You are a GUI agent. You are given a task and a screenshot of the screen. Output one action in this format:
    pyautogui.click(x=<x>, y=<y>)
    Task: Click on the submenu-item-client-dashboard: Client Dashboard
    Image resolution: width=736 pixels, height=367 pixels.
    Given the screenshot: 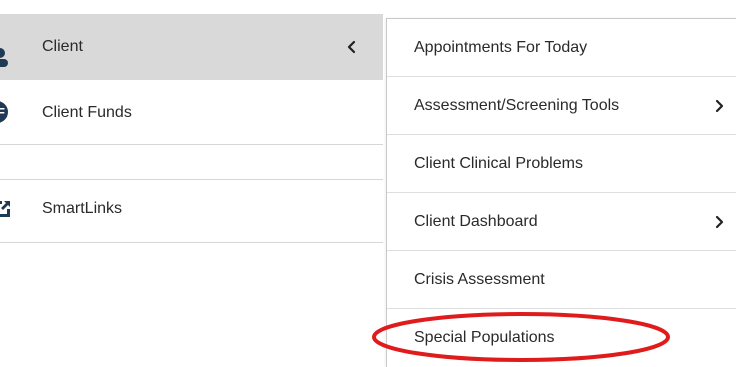 What is the action you would take?
    pyautogui.click(x=561, y=222)
    